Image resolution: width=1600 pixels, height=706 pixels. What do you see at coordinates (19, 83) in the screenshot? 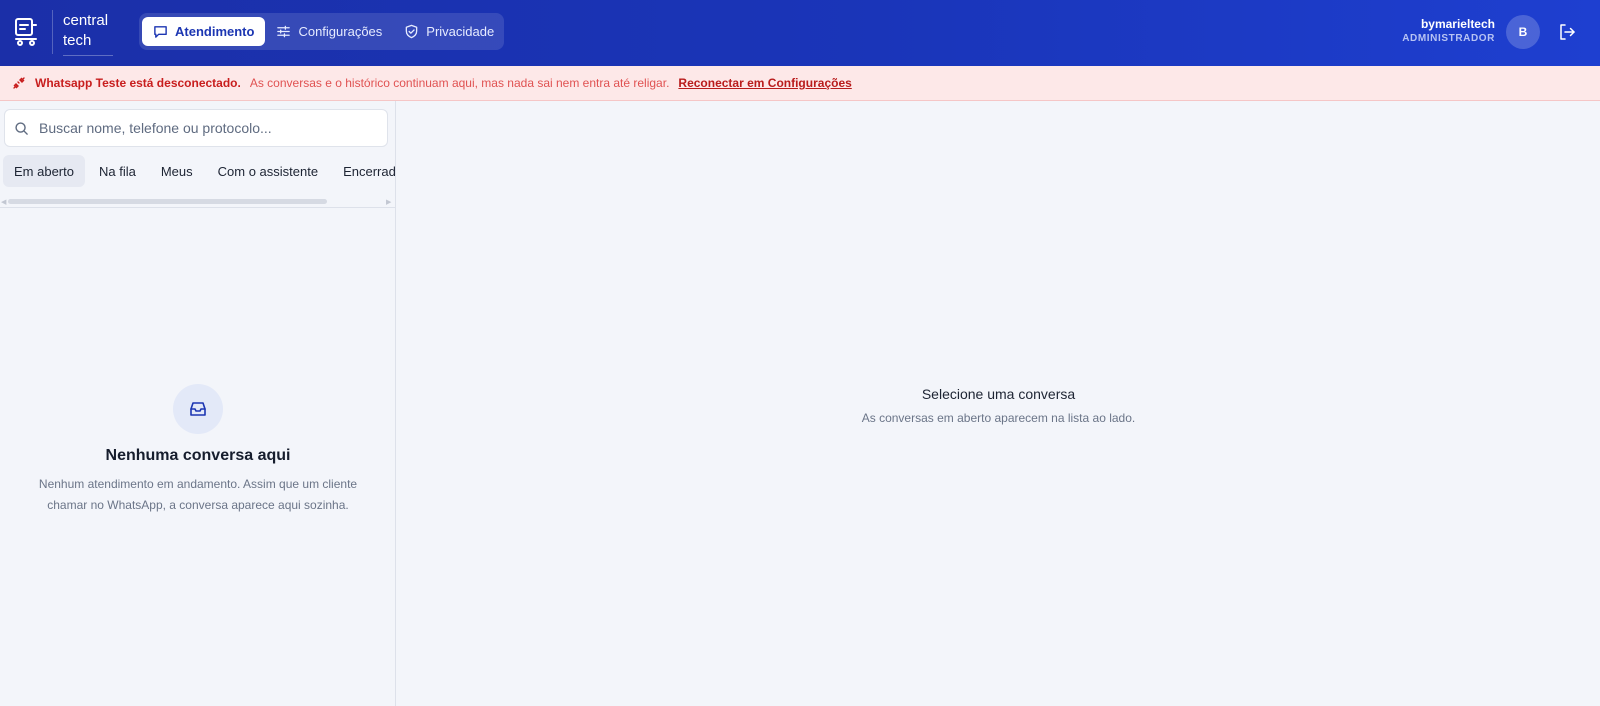
I see `unplugged-icon` at bounding box center [19, 83].